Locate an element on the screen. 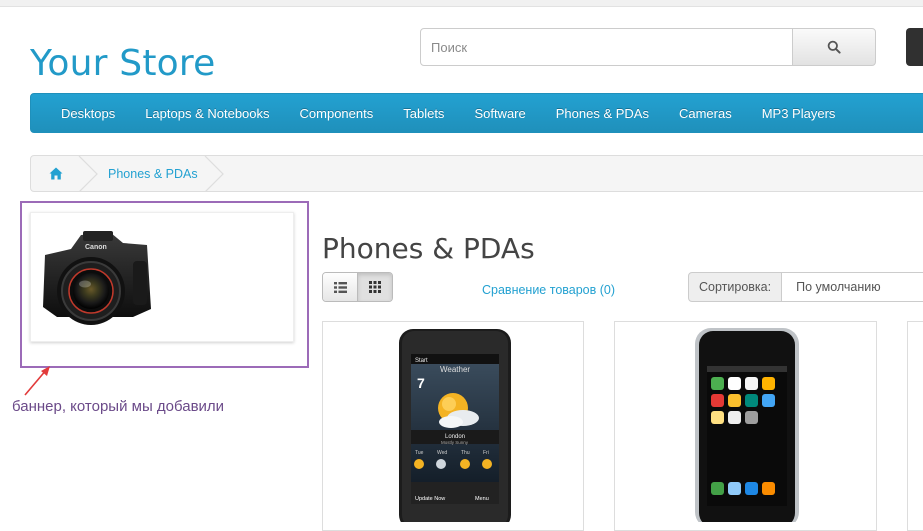  page-title: Phones & PDAs is located at coordinates (428, 248).